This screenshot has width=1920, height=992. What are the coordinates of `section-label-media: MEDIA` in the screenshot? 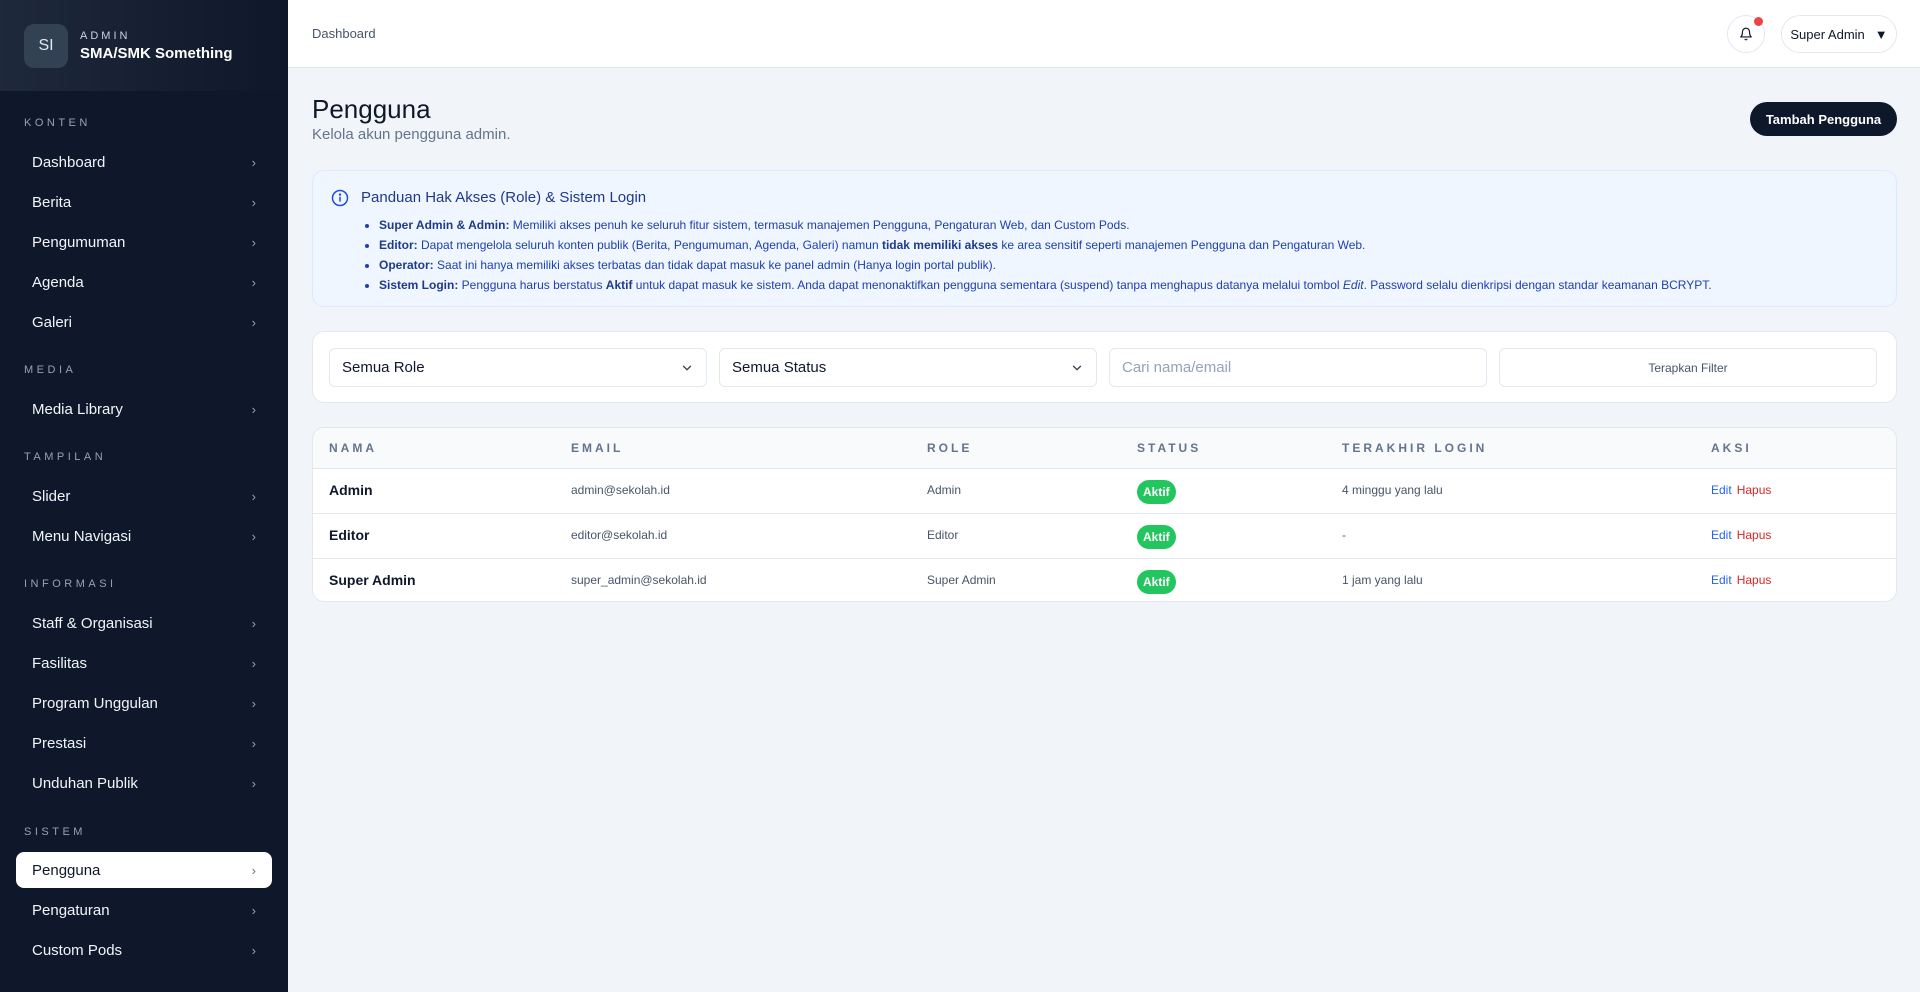 It's located at (50, 370).